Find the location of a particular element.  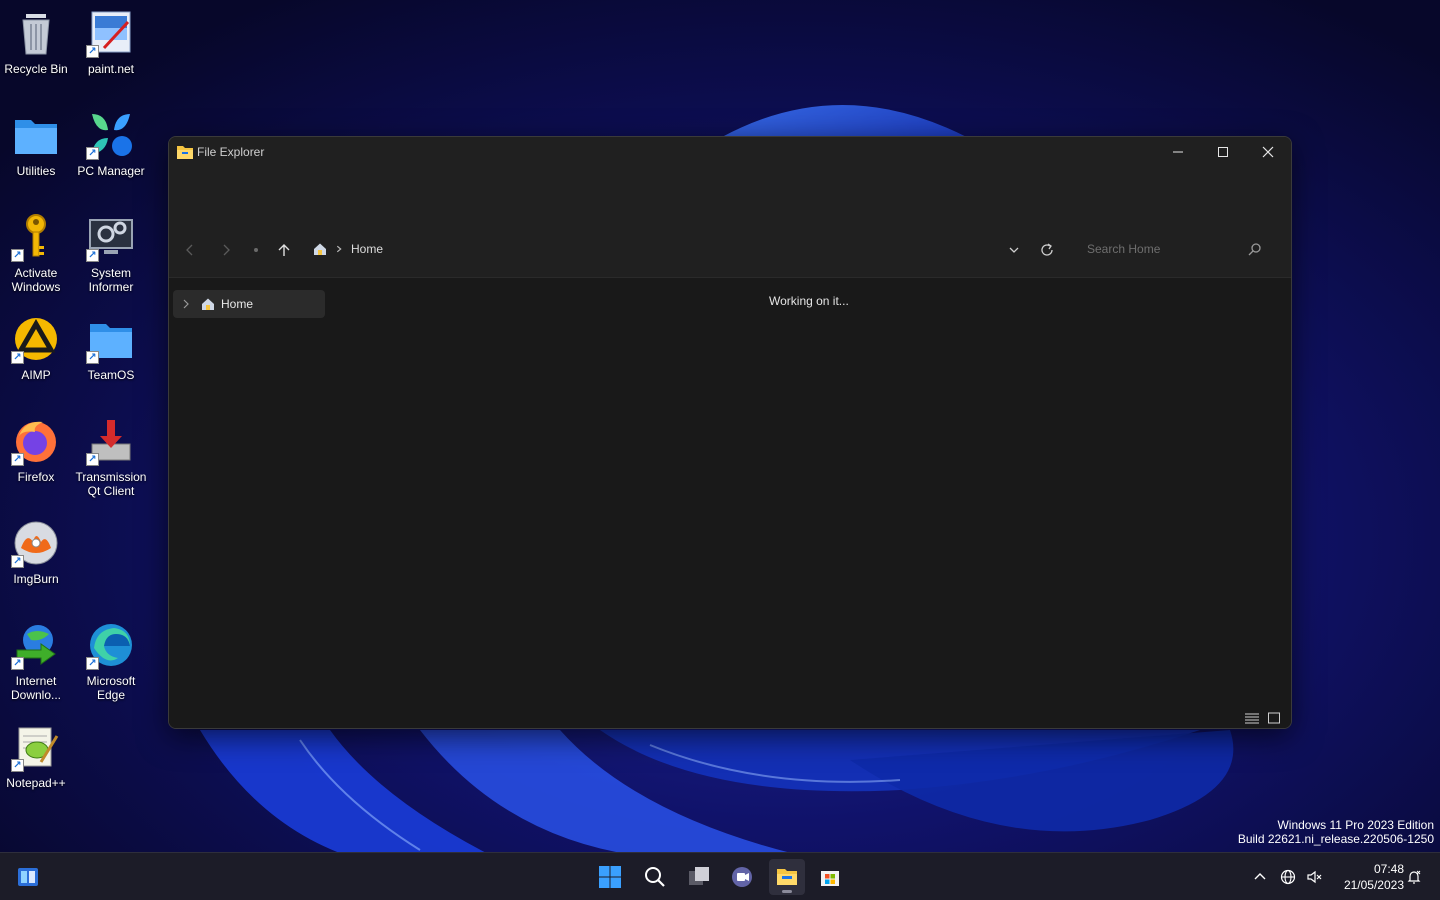

desktop-icon-aimp: ↗ AIMP is located at coordinates (36, 348).